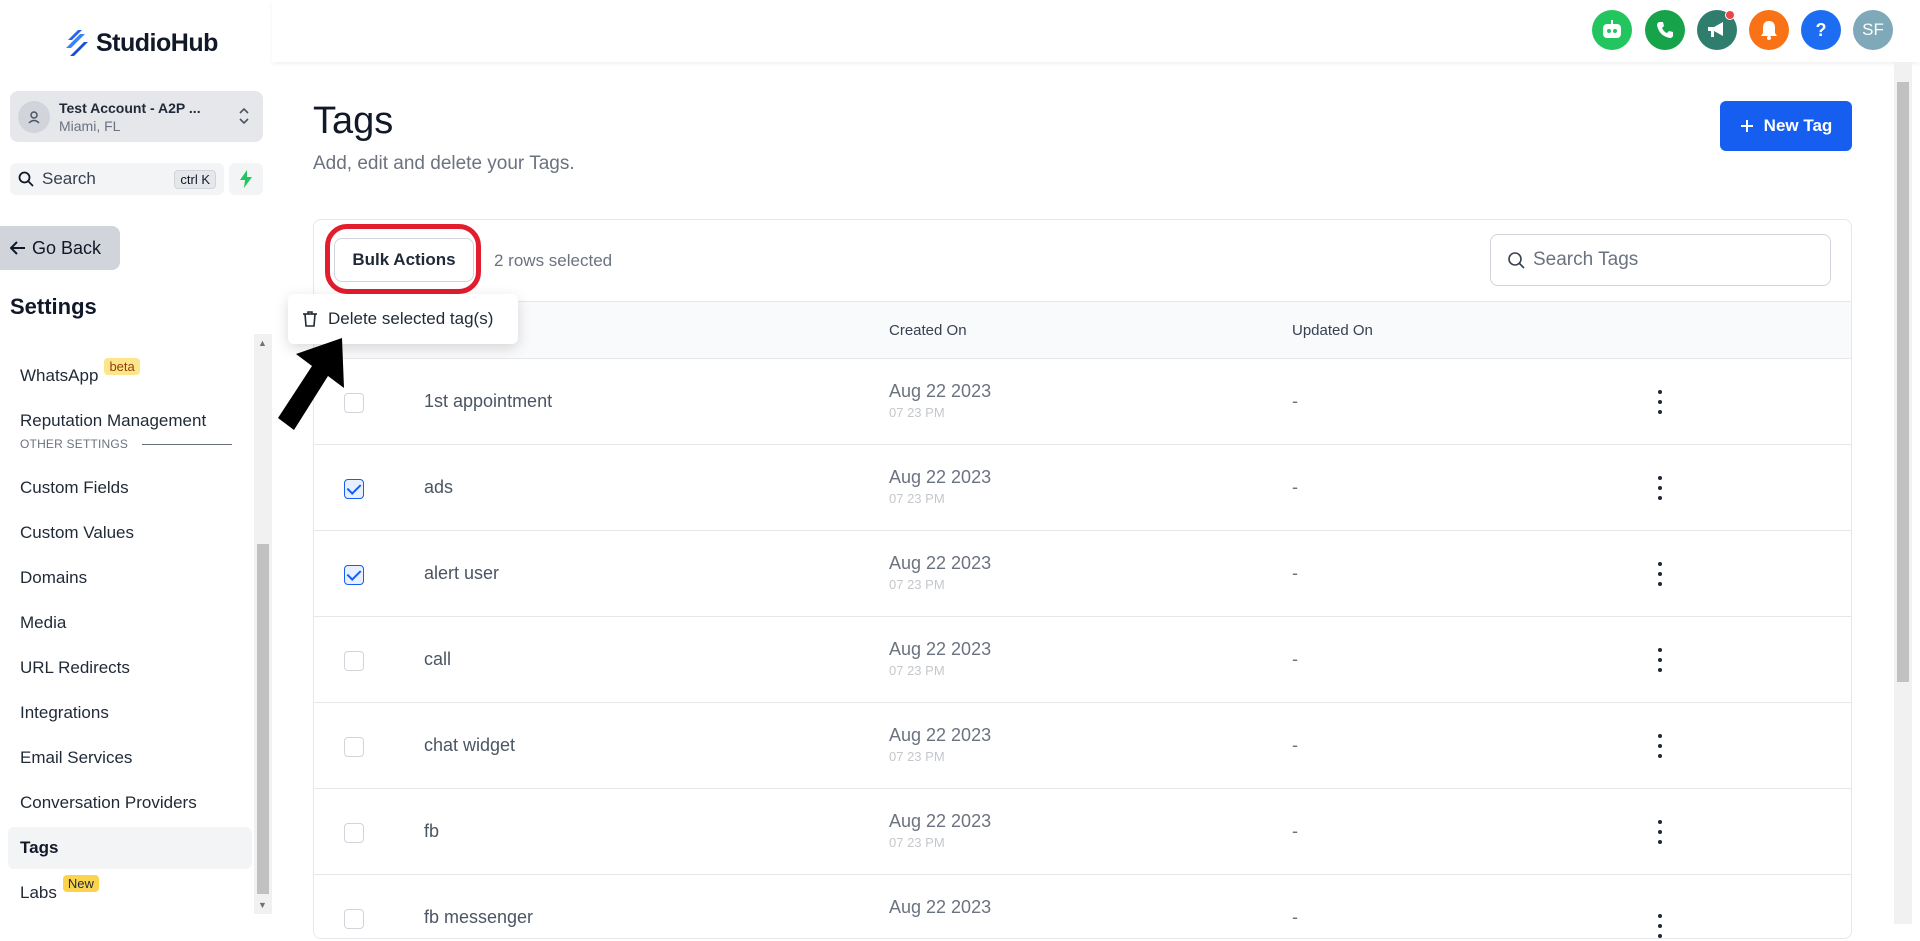  Describe the element at coordinates (439, 487) in the screenshot. I see `tag-name: ads` at that location.